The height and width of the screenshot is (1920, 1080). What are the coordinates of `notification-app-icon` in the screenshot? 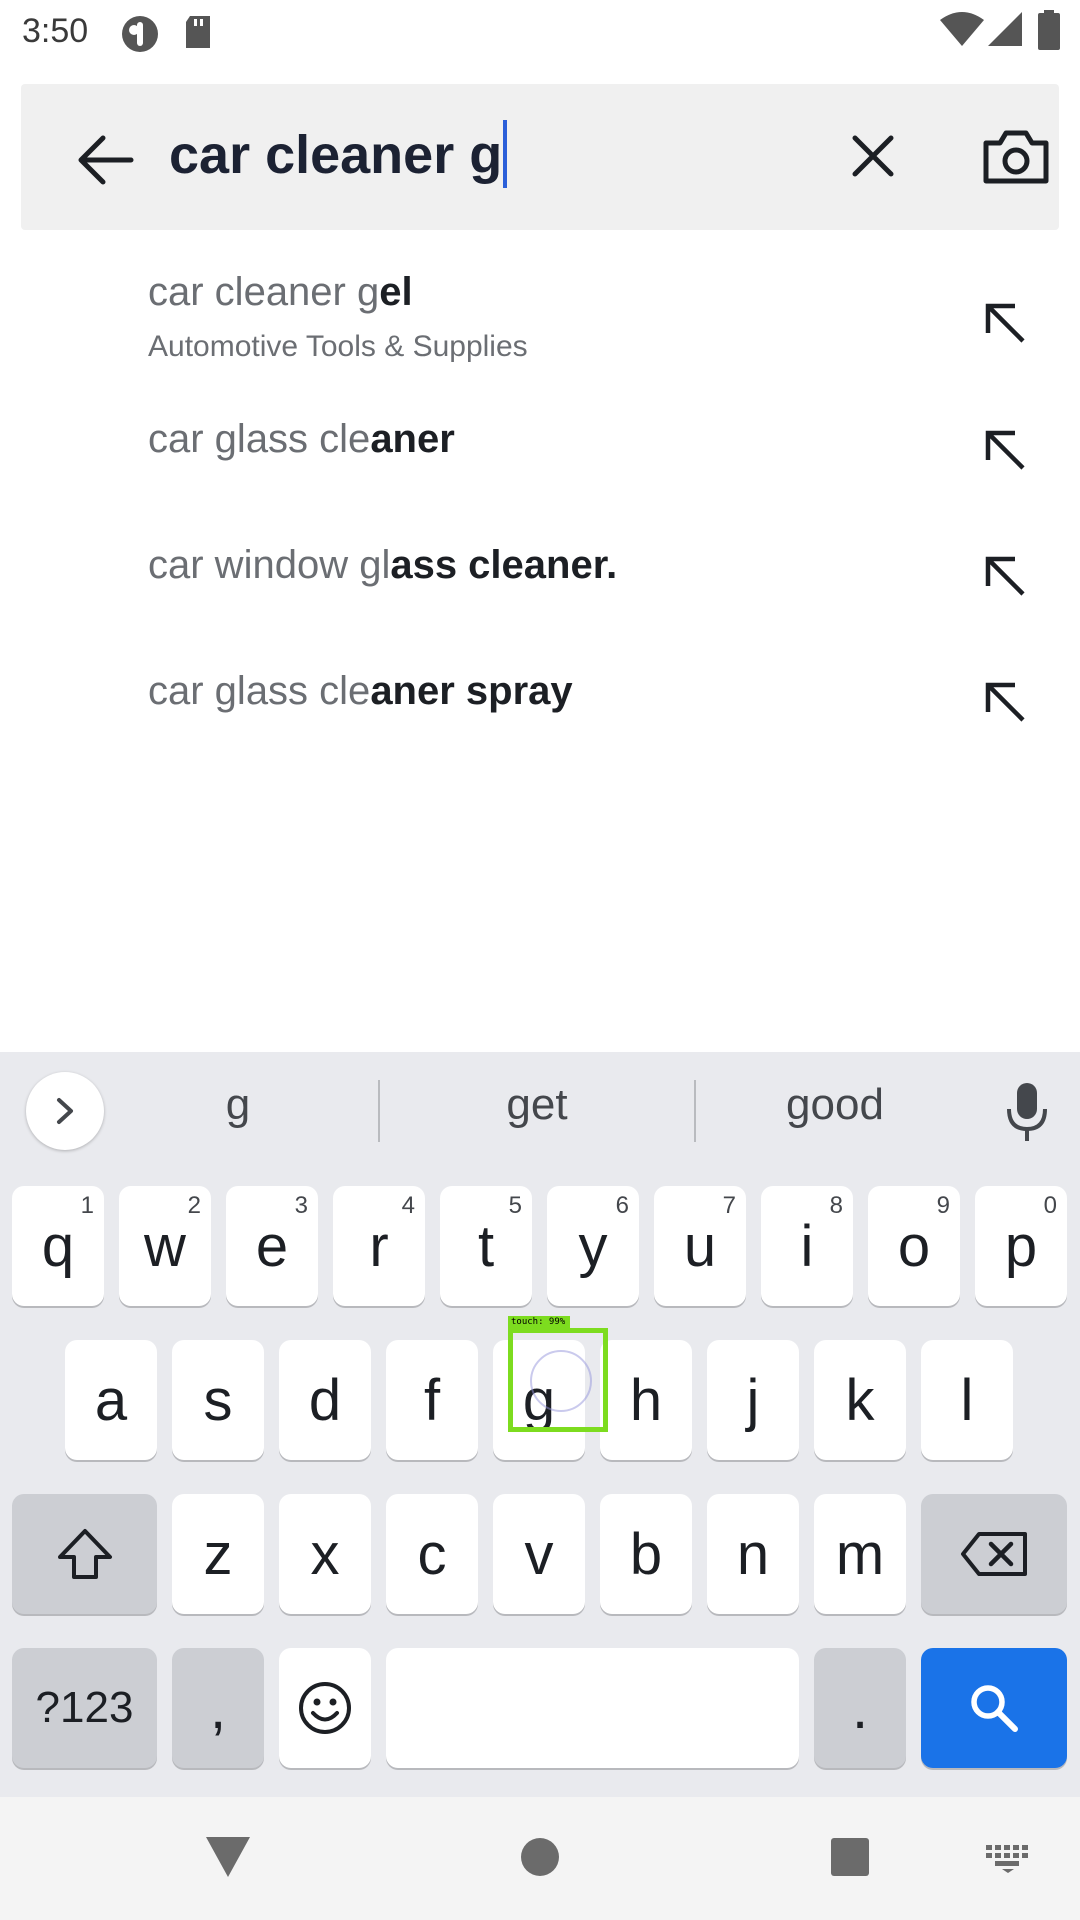 It's located at (140, 36).